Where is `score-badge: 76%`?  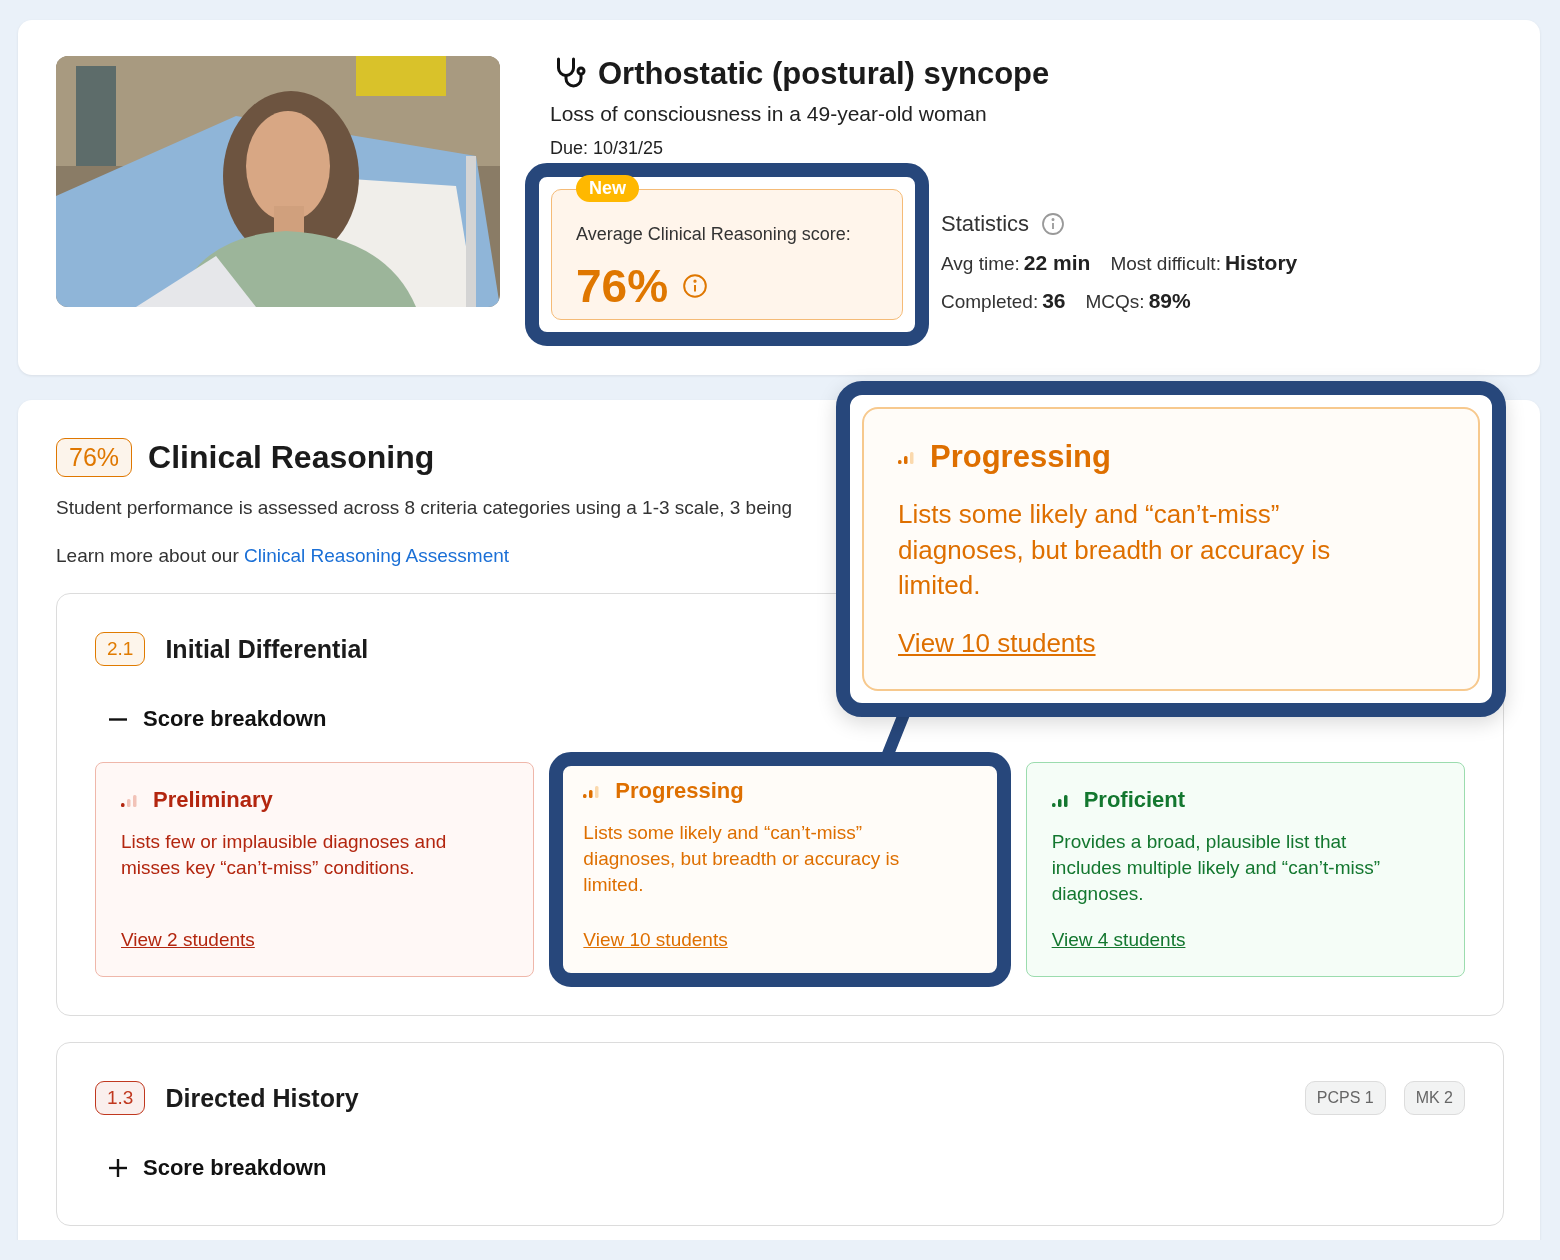 score-badge: 76% is located at coordinates (94, 457).